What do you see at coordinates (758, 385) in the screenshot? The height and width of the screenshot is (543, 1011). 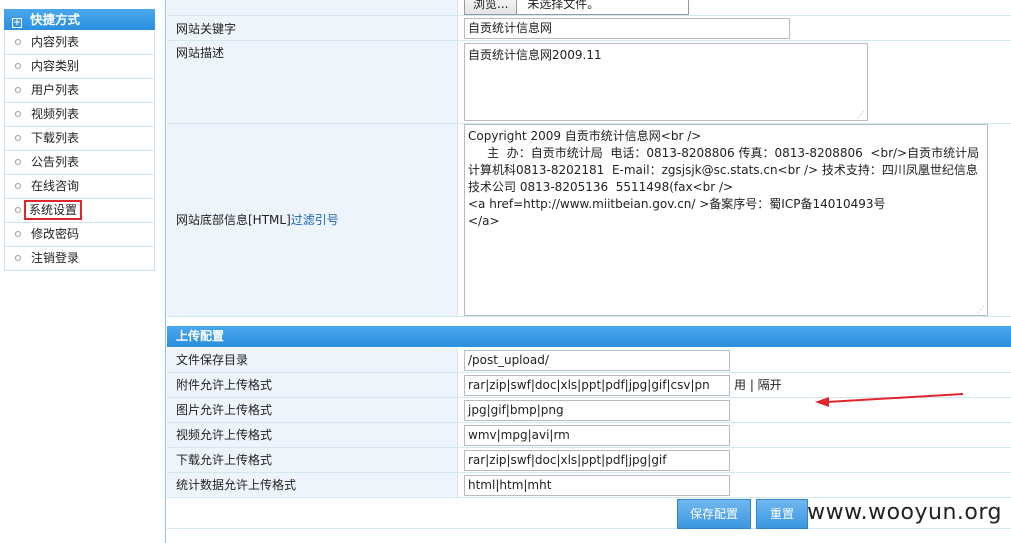 I see `separator-hint: 用 | 隔开` at bounding box center [758, 385].